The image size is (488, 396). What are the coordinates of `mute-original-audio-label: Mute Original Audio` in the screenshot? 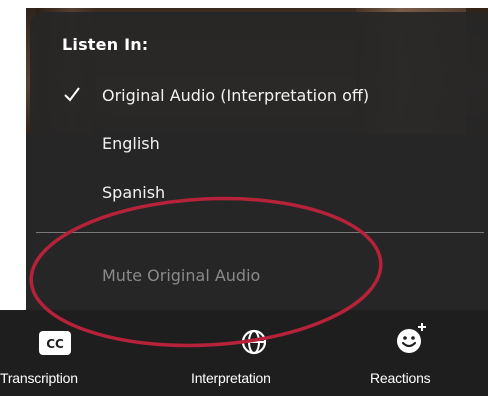 It's located at (181, 275).